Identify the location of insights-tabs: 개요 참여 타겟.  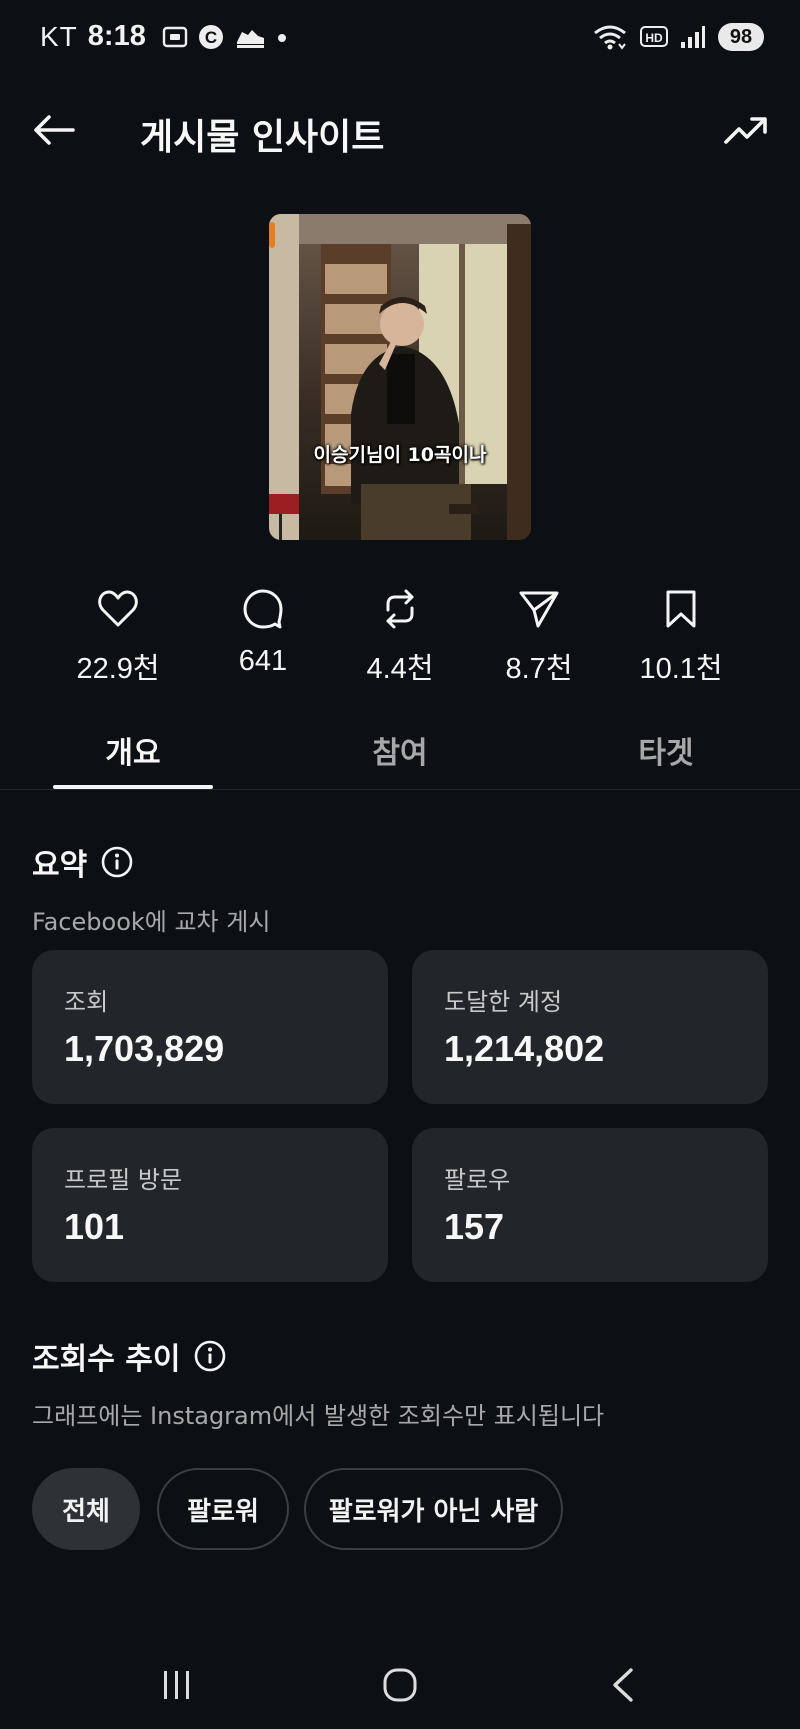
(400, 755).